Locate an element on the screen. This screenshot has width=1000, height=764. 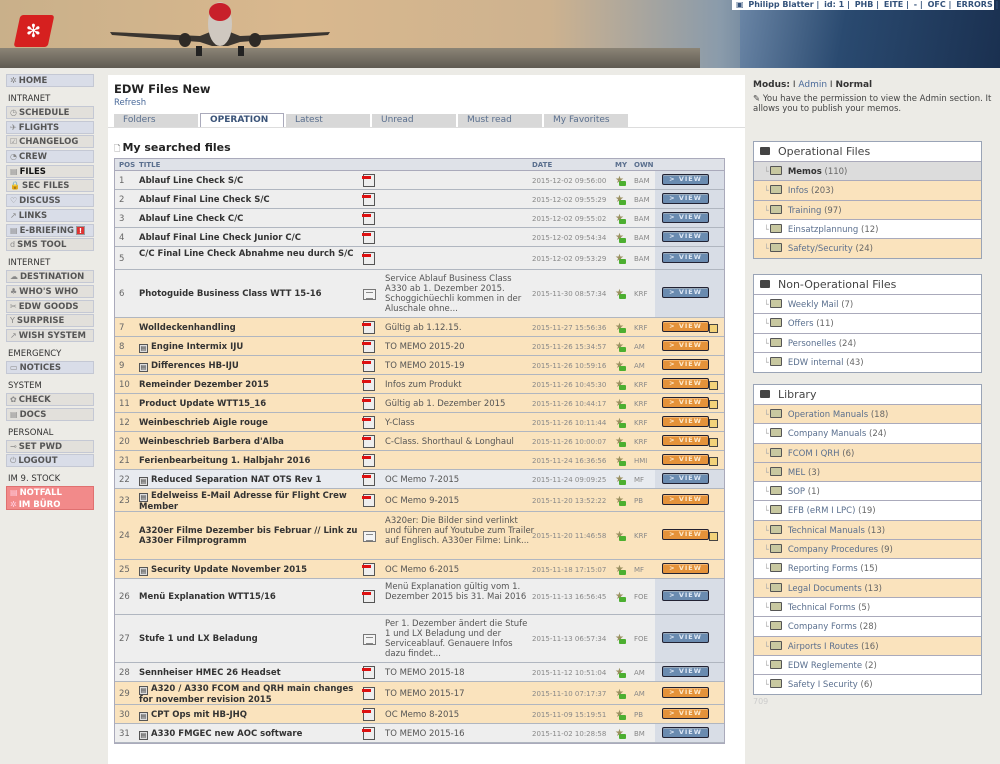
row-title: ▤ Engine Intermix IJU is located at coordinates (251, 347).